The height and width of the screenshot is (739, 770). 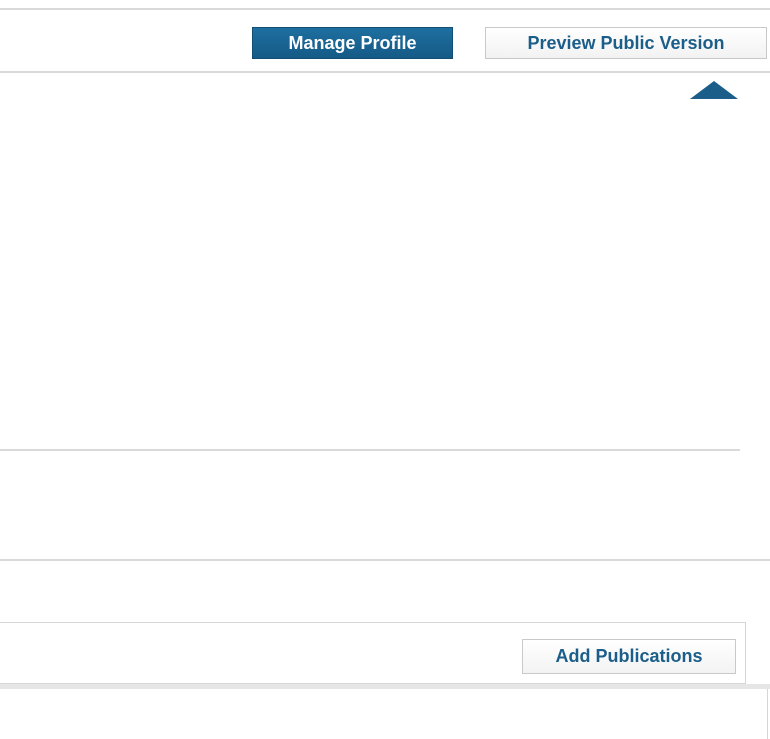 What do you see at coordinates (385, 9) in the screenshot?
I see `top-divider` at bounding box center [385, 9].